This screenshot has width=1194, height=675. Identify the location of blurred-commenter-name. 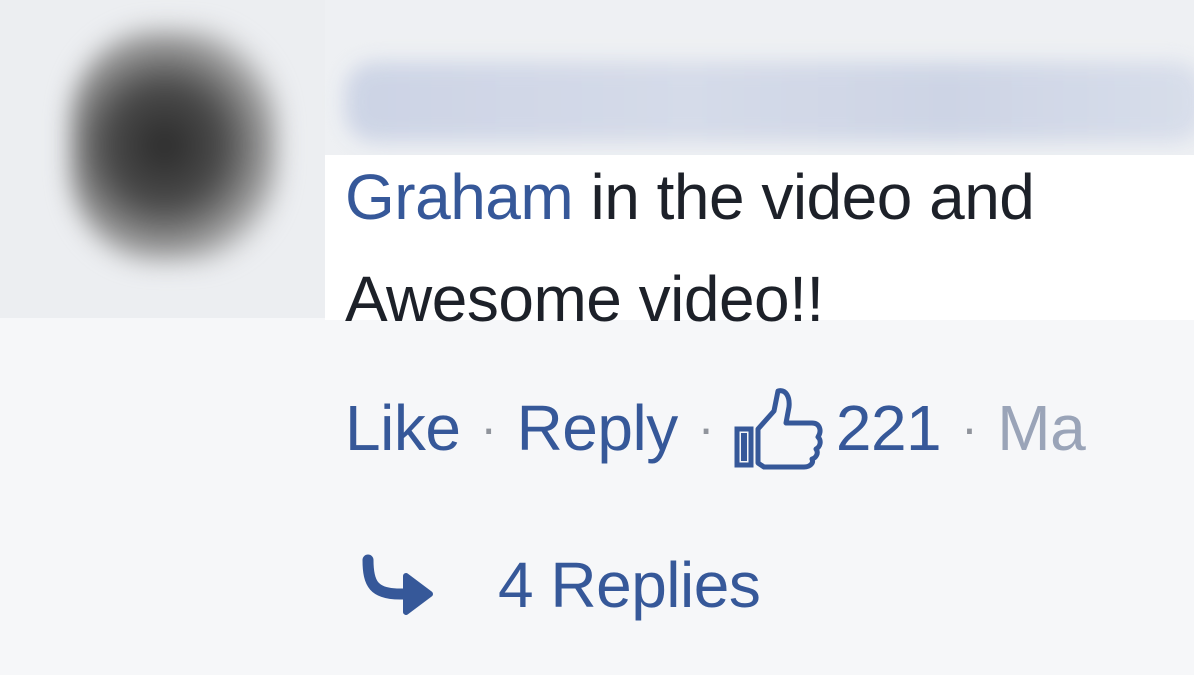
(769, 102).